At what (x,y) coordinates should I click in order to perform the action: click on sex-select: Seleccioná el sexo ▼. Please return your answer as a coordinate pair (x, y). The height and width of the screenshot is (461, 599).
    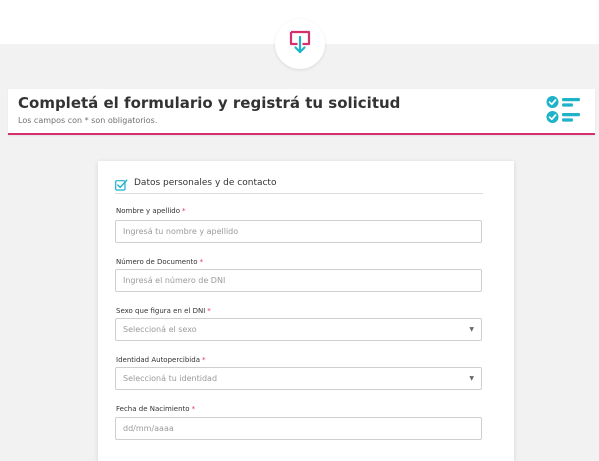
    Looking at the image, I should click on (298, 329).